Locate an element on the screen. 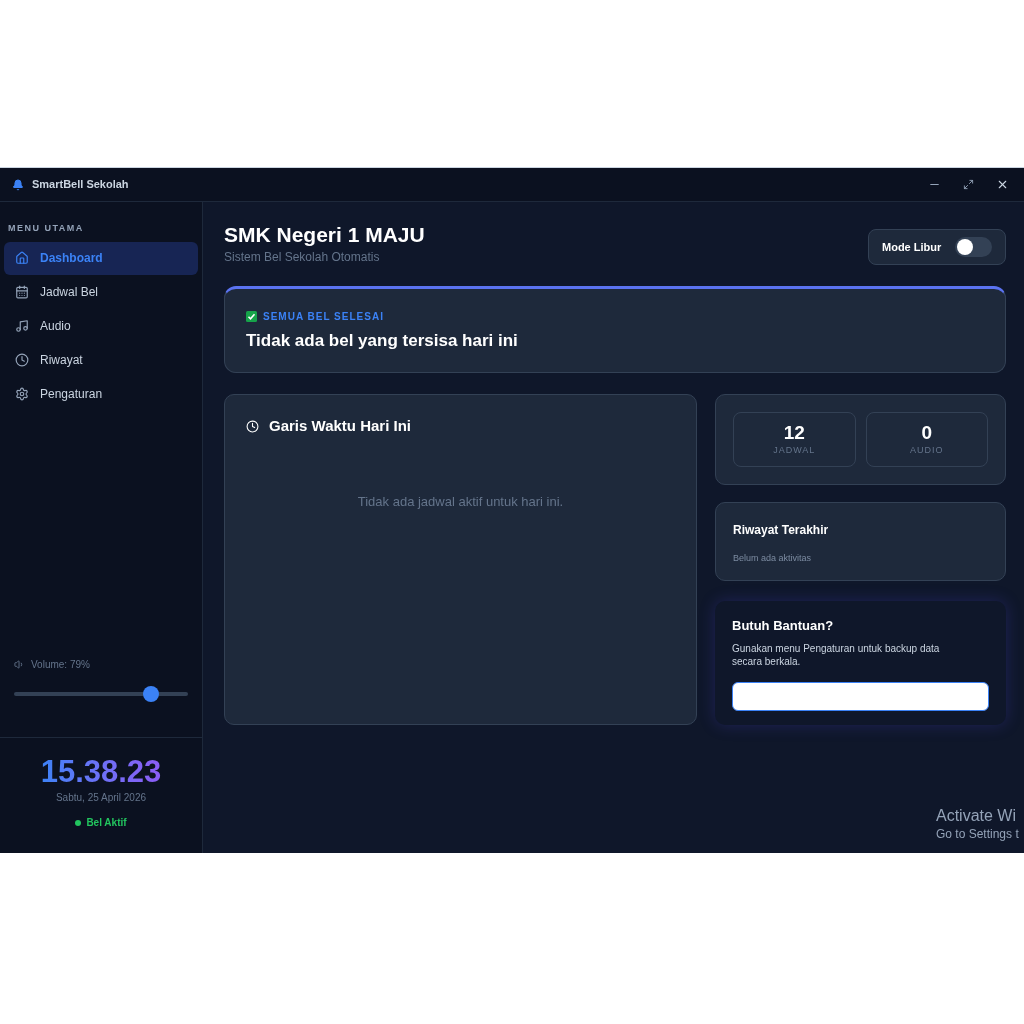  clock-date: Sabtu, 25 April 2026 is located at coordinates (101, 798).